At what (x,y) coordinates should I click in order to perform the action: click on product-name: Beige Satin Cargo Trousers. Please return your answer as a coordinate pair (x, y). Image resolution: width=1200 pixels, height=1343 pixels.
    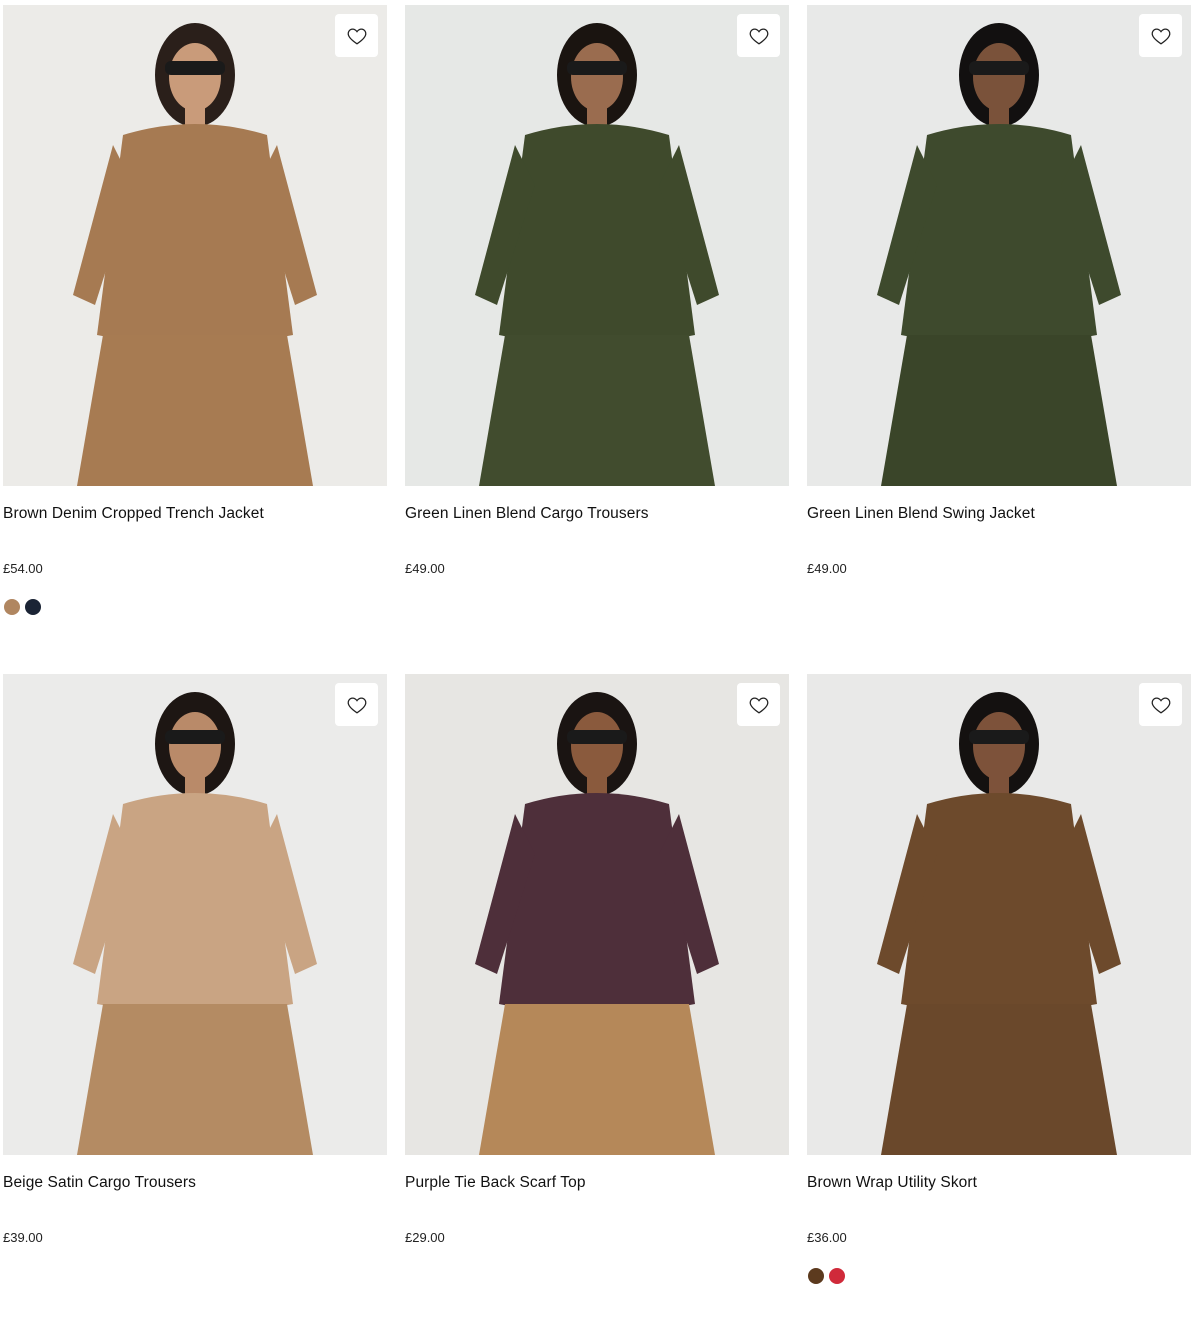
    Looking at the image, I should click on (99, 1183).